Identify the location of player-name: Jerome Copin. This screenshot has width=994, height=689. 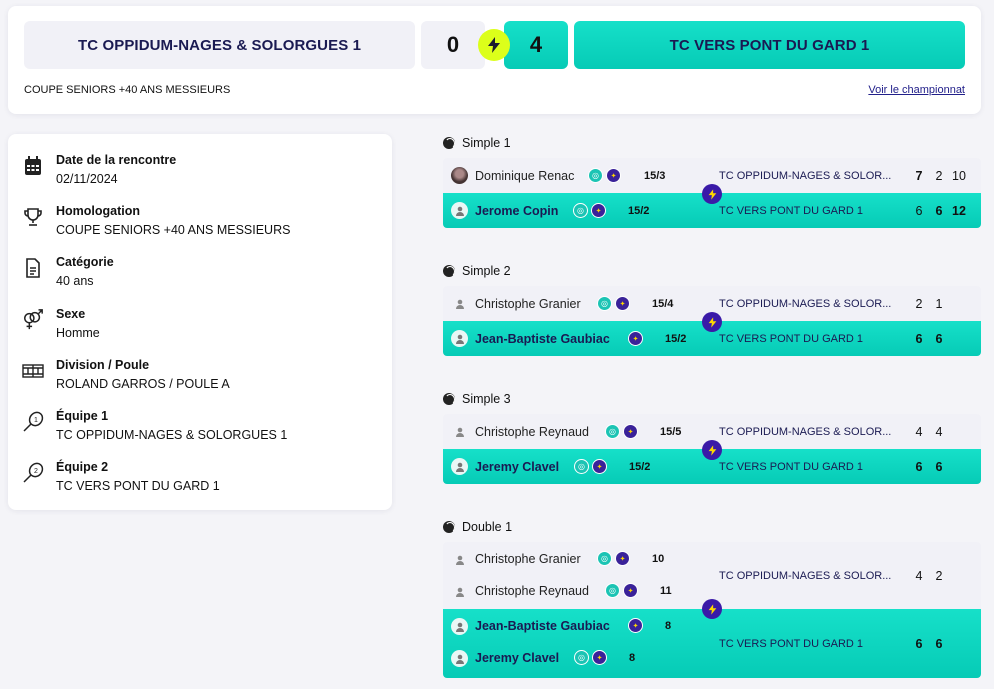
(516, 211).